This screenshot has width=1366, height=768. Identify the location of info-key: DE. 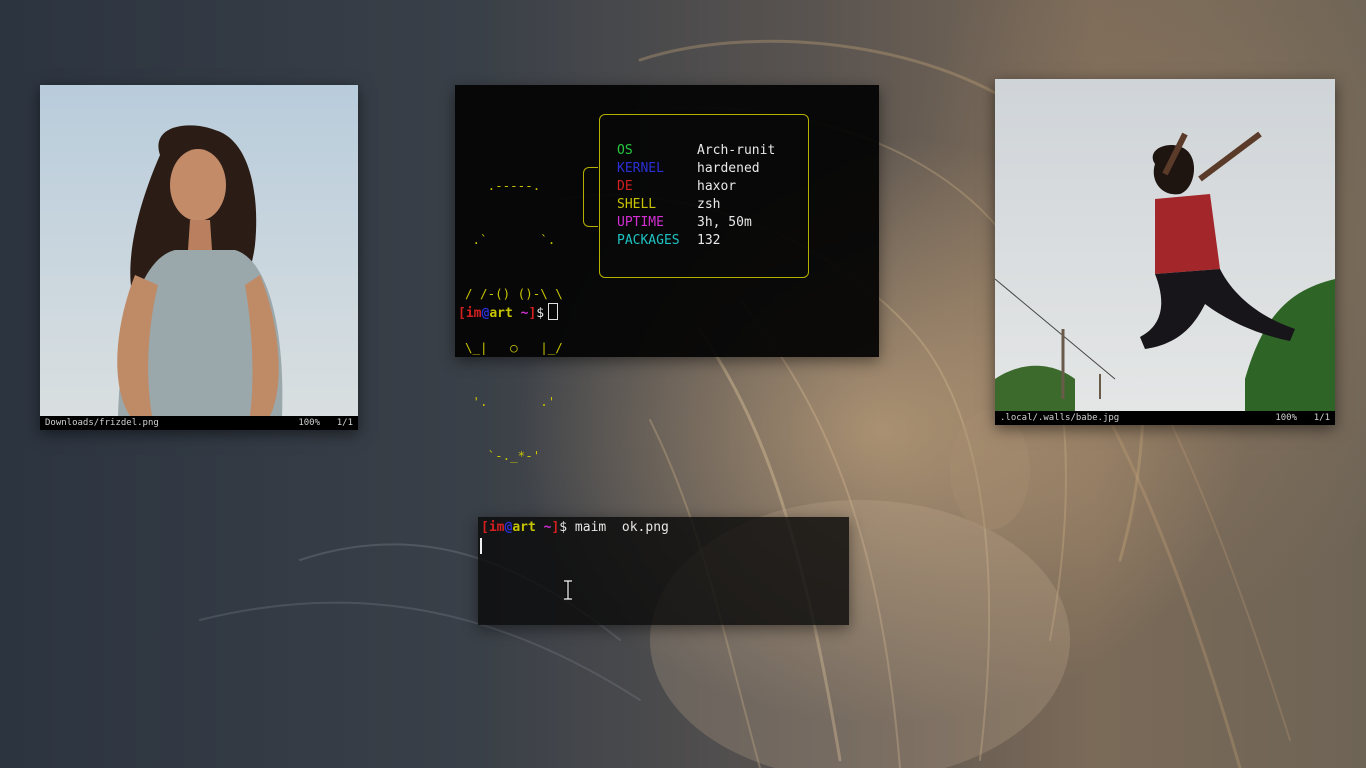
(625, 186).